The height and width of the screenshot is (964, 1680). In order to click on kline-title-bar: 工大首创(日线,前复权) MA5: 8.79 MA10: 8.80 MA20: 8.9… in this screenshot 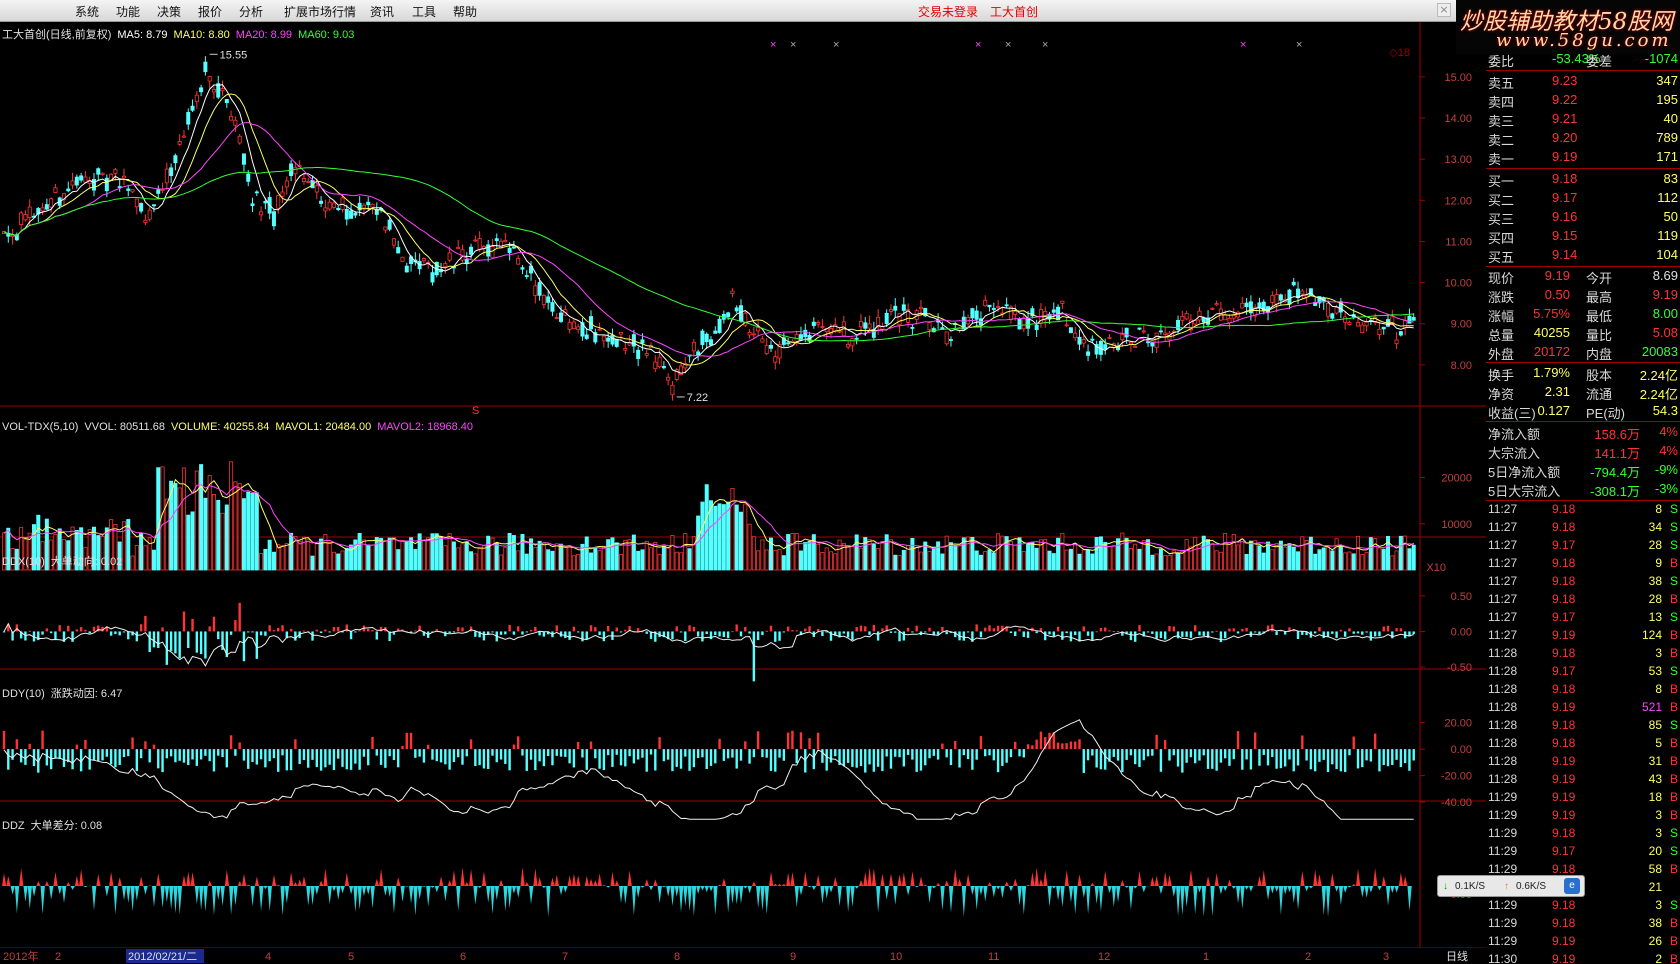, I will do `click(181, 34)`.